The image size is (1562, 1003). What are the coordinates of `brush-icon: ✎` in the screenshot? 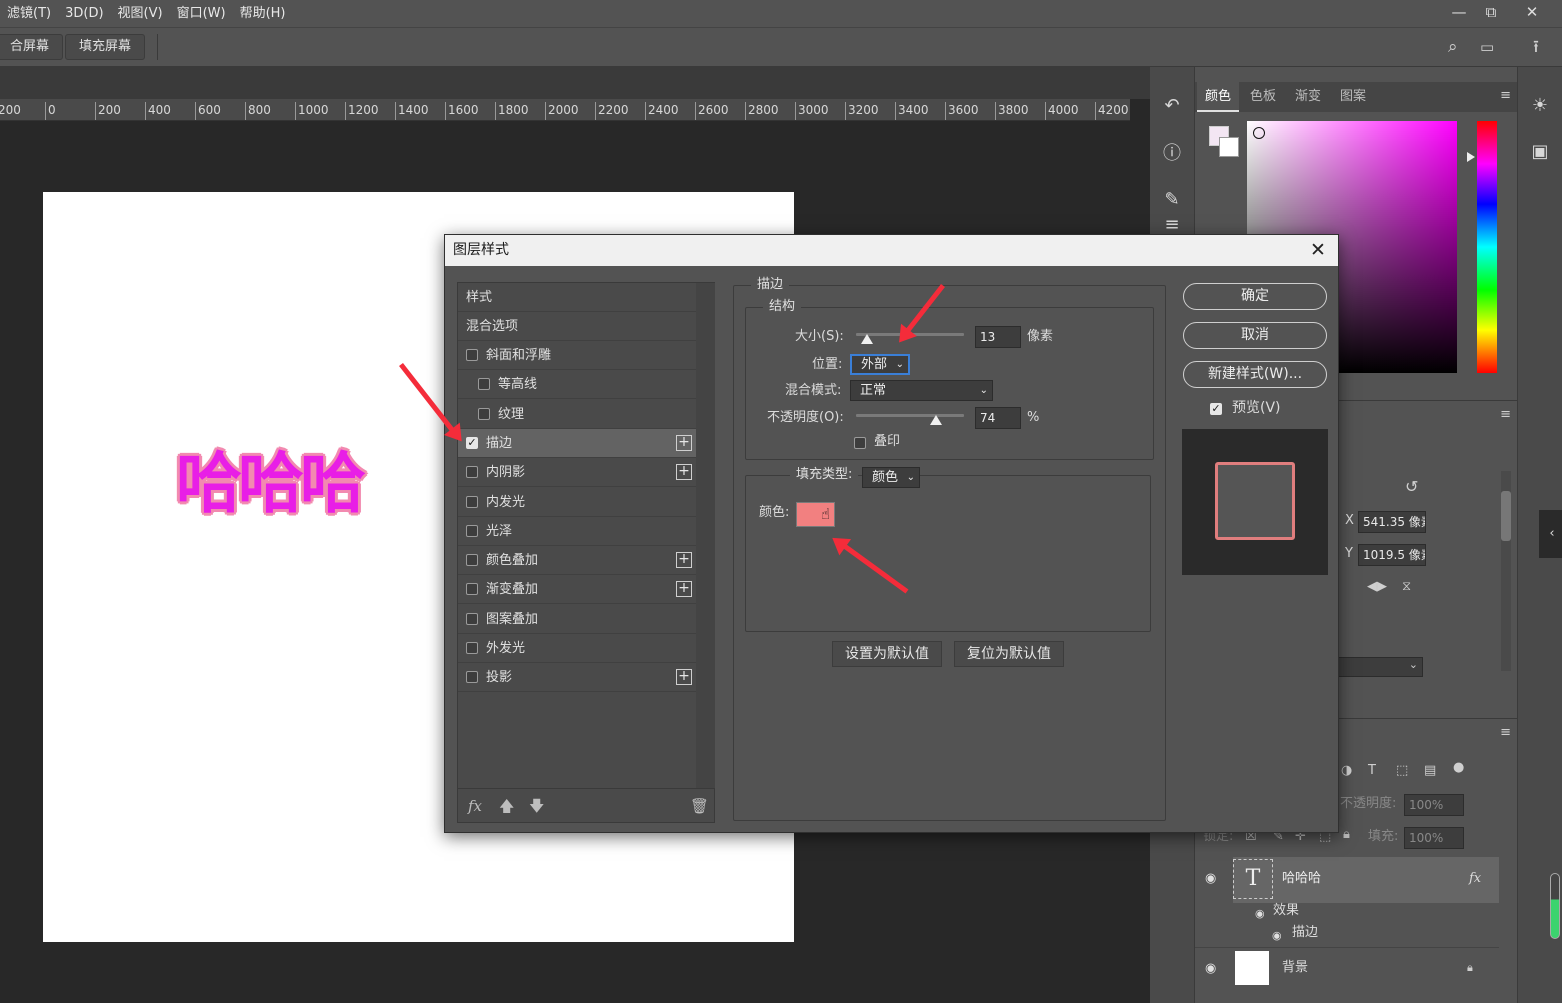 It's located at (1172, 200).